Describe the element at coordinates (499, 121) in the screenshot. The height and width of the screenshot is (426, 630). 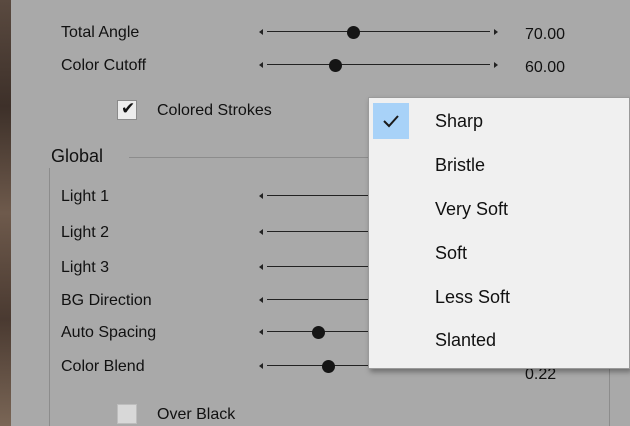
I see `menu-item-sharp: Sharp` at that location.